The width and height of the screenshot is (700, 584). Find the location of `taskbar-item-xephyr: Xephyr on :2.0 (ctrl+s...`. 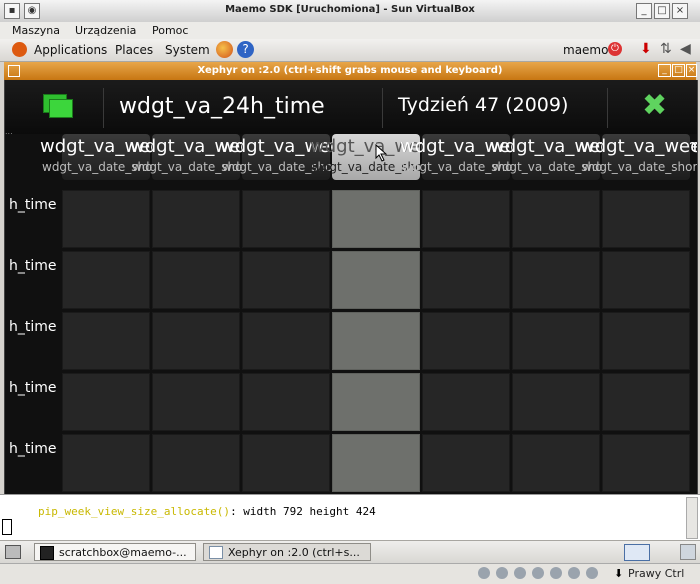

taskbar-item-xephyr: Xephyr on :2.0 (ctrl+s... is located at coordinates (287, 552).